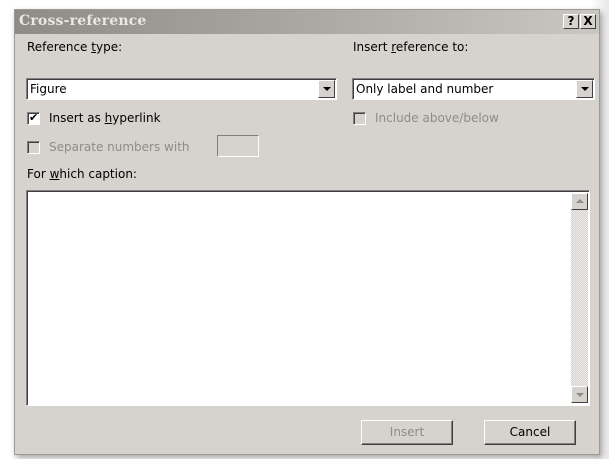 Image resolution: width=609 pixels, height=459 pixels. Describe the element at coordinates (407, 432) in the screenshot. I see `insert-button: Insert` at that location.